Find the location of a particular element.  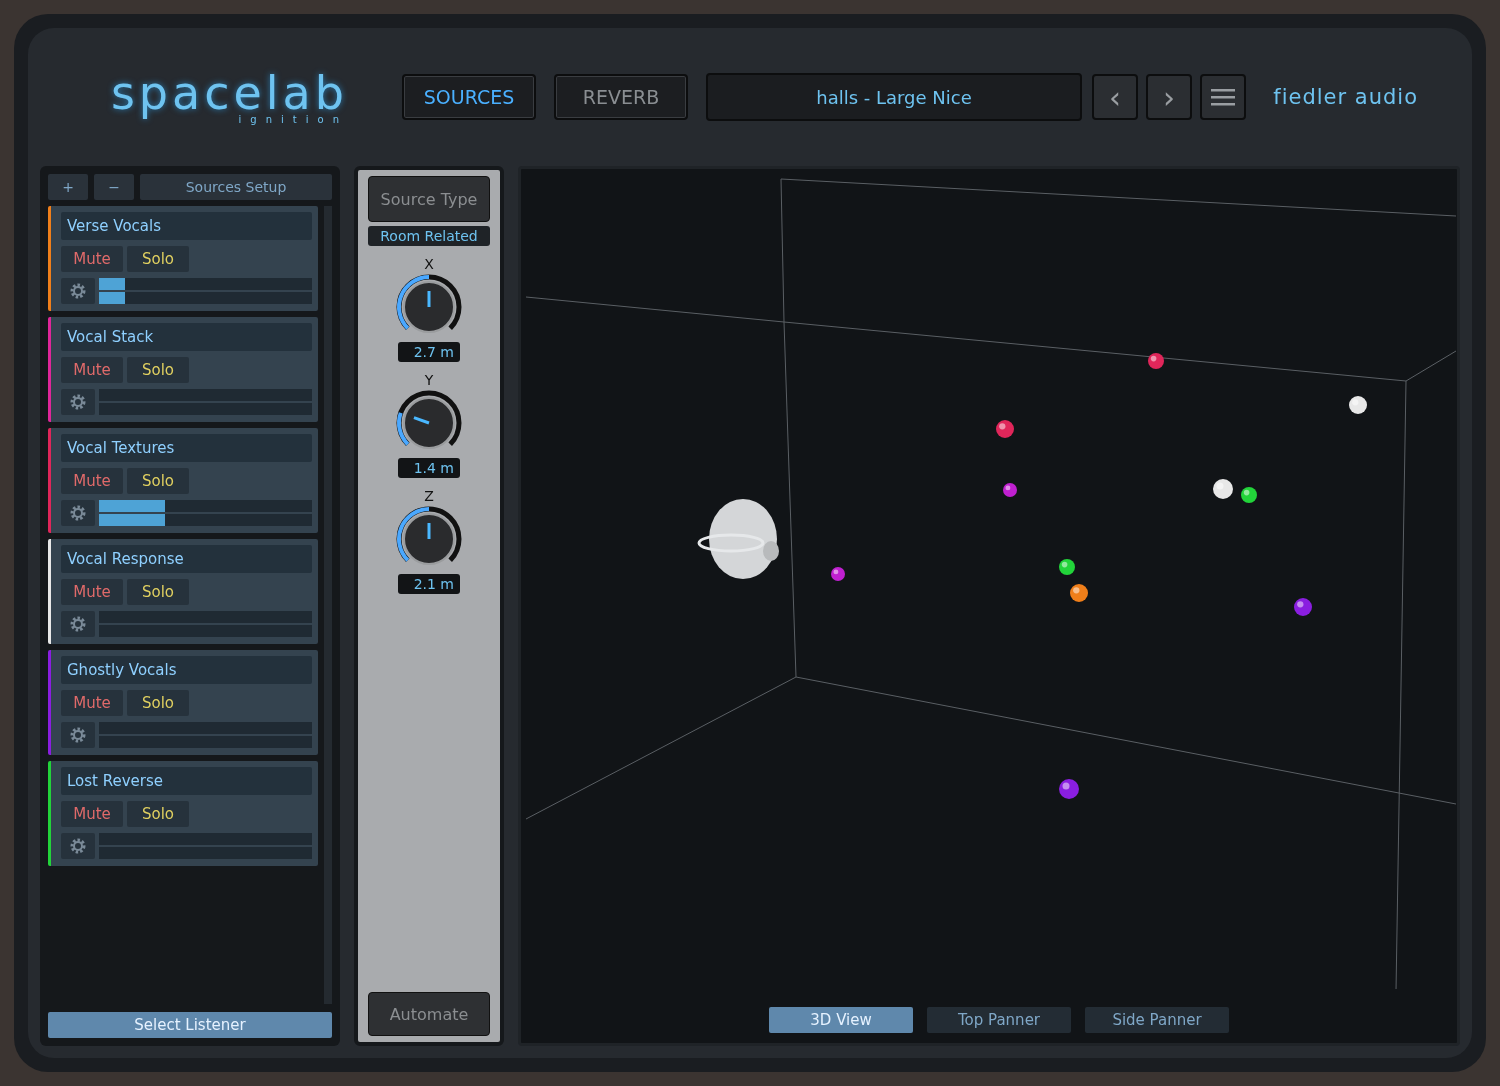

tab: SOURCES is located at coordinates (469, 97).